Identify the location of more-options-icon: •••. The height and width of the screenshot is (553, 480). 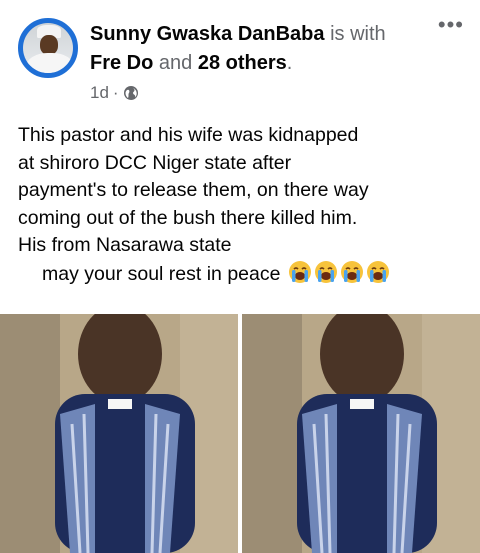
(451, 25).